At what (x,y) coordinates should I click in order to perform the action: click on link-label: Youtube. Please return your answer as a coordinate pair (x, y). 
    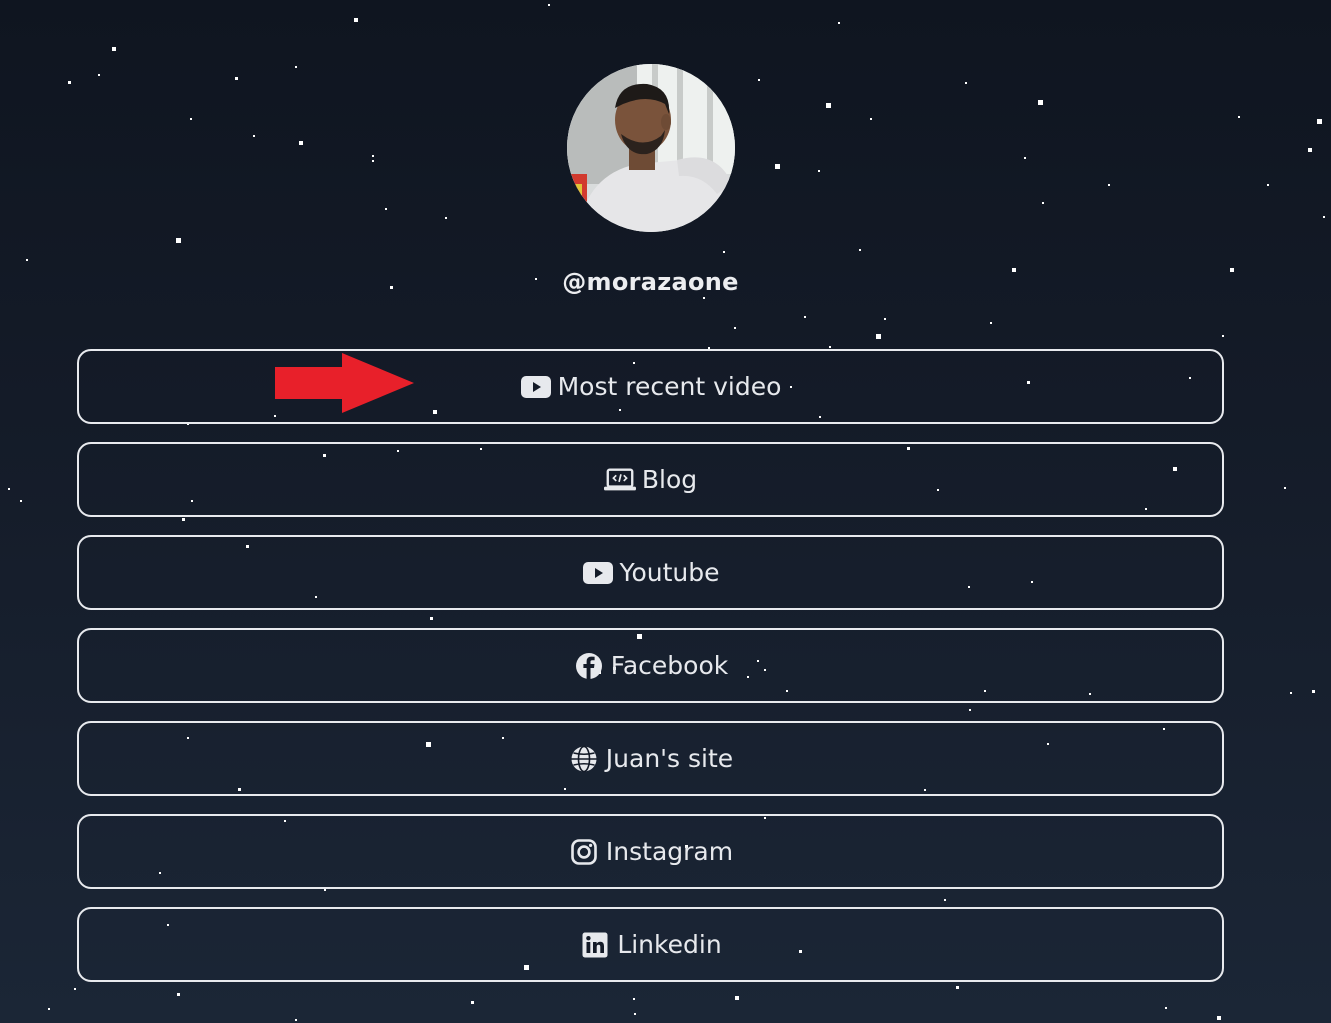
    Looking at the image, I should click on (669, 572).